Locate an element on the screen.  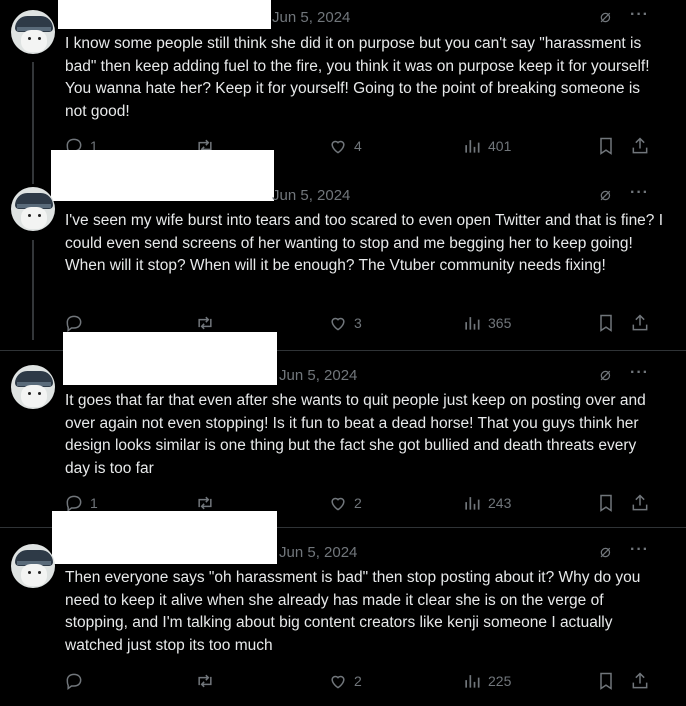
views-button: 365 is located at coordinates (486, 323).